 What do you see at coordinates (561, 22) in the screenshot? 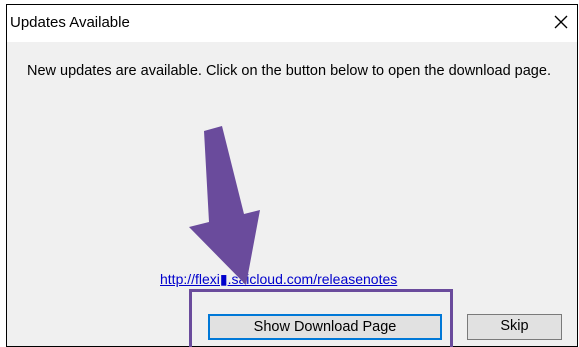
I see `close-icon` at bounding box center [561, 22].